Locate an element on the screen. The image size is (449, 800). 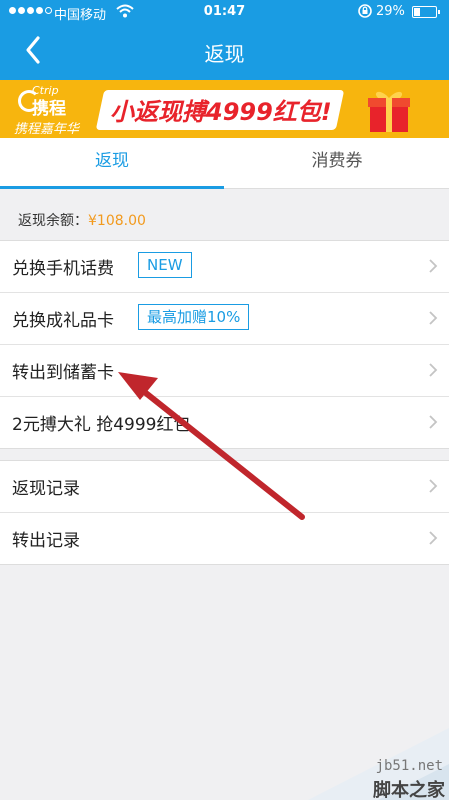
list-item-cashback-records: 返现记录 is located at coordinates (224, 487).